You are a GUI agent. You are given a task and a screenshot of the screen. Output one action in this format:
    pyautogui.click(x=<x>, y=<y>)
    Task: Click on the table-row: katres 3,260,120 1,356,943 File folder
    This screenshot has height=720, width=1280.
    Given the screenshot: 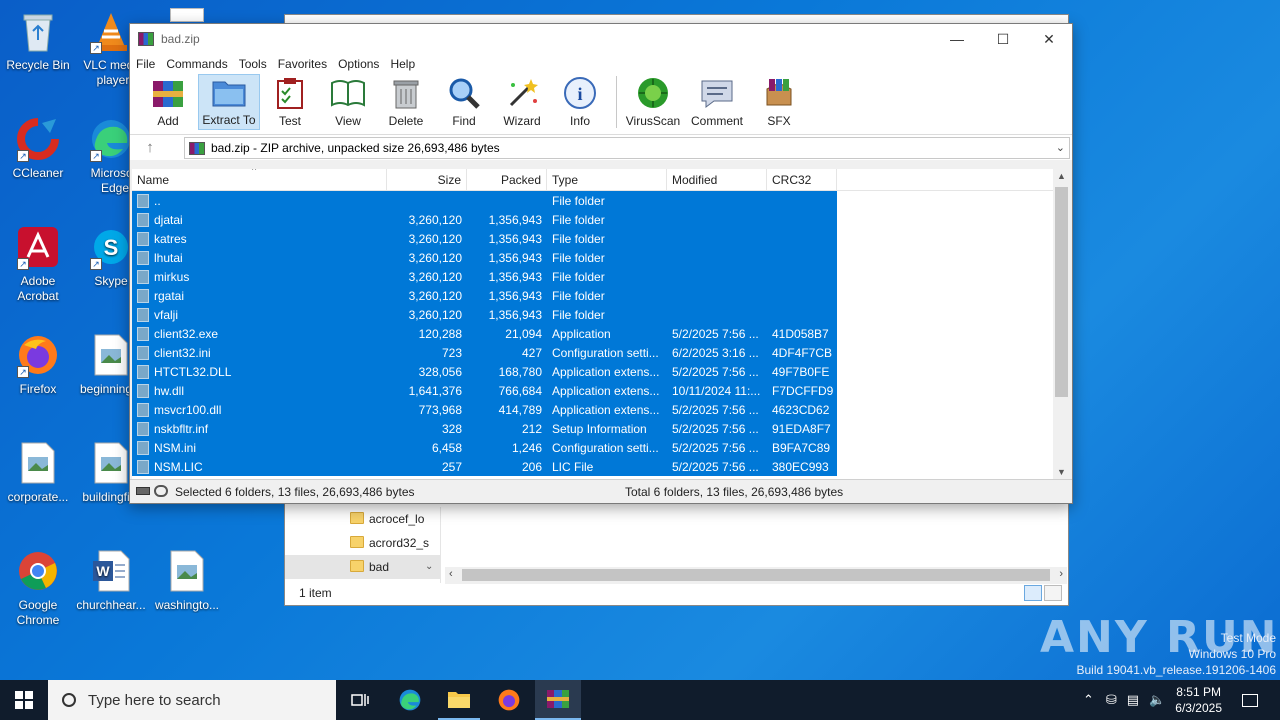 What is the action you would take?
    pyautogui.click(x=484, y=238)
    